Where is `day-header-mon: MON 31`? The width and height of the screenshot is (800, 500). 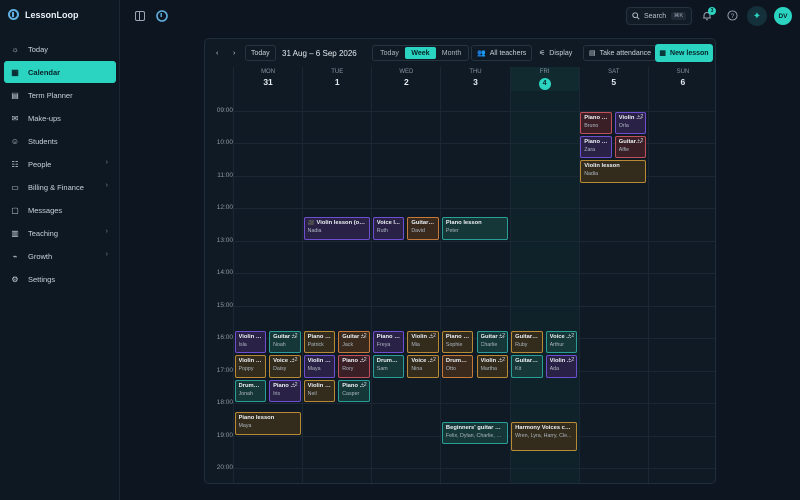
day-header-mon: MON 31 is located at coordinates (267, 79).